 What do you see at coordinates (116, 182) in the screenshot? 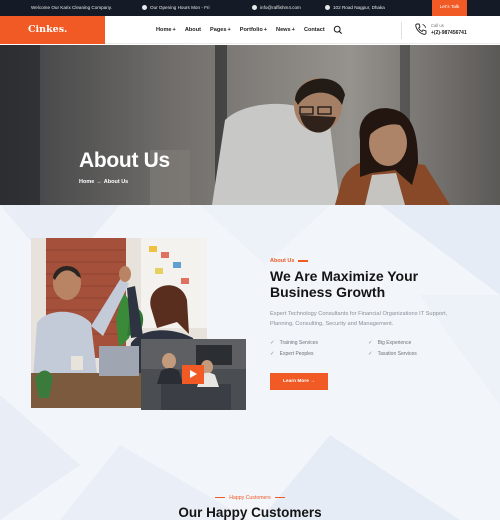
I see `breadcrumb-current: About Us` at bounding box center [116, 182].